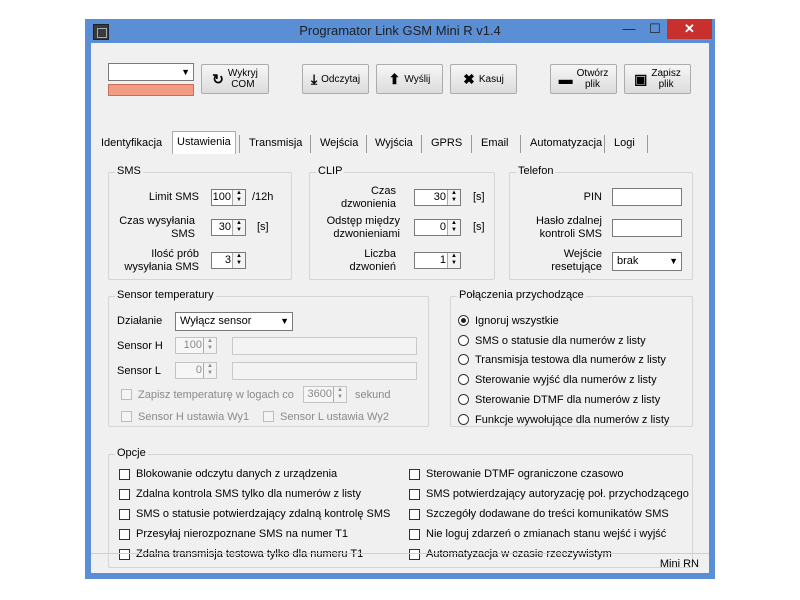 The image size is (800, 600). I want to click on read-button: ⤓ Odczytaj, so click(335, 79).